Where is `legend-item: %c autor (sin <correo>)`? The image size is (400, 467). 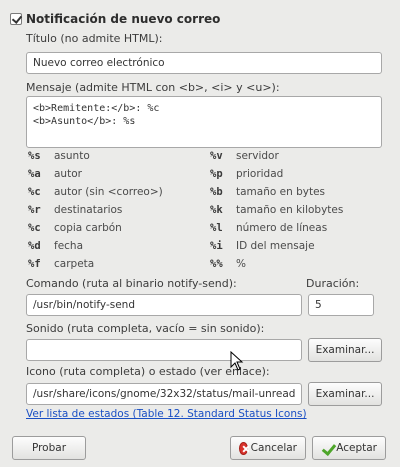 legend-item: %c autor (sin <correo>) is located at coordinates (95, 192).